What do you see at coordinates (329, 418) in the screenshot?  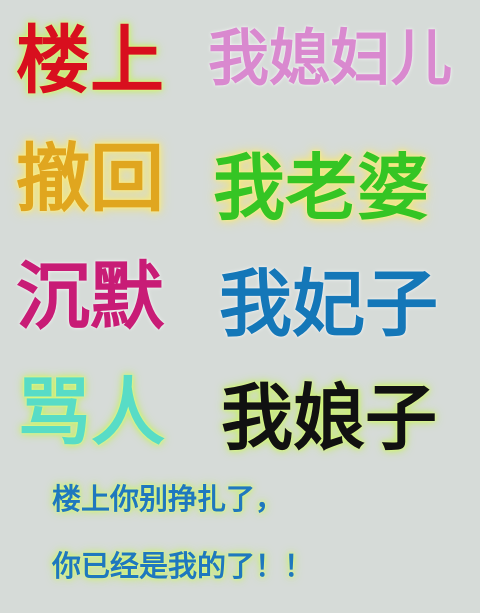 I see `row4-right-text: 我娘子` at bounding box center [329, 418].